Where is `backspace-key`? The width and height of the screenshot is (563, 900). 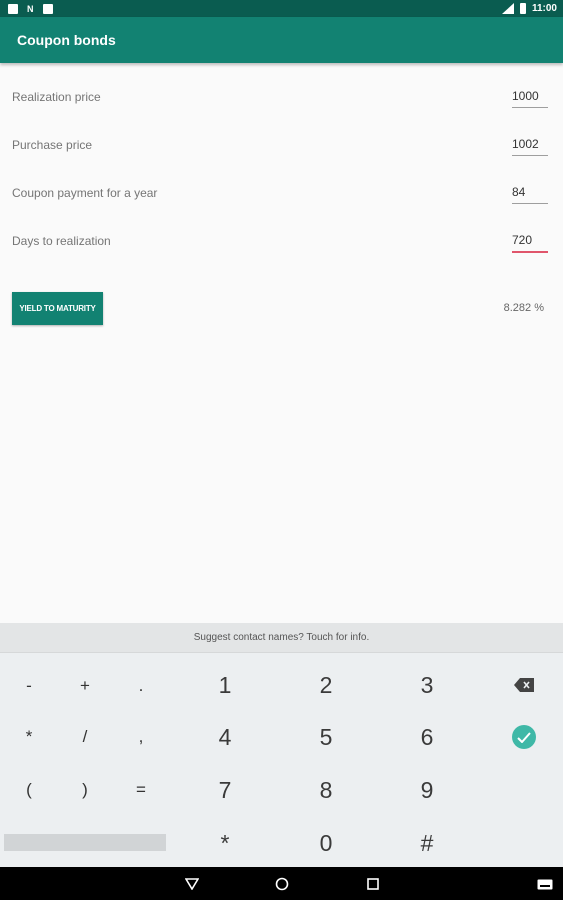
backspace-key is located at coordinates (524, 685).